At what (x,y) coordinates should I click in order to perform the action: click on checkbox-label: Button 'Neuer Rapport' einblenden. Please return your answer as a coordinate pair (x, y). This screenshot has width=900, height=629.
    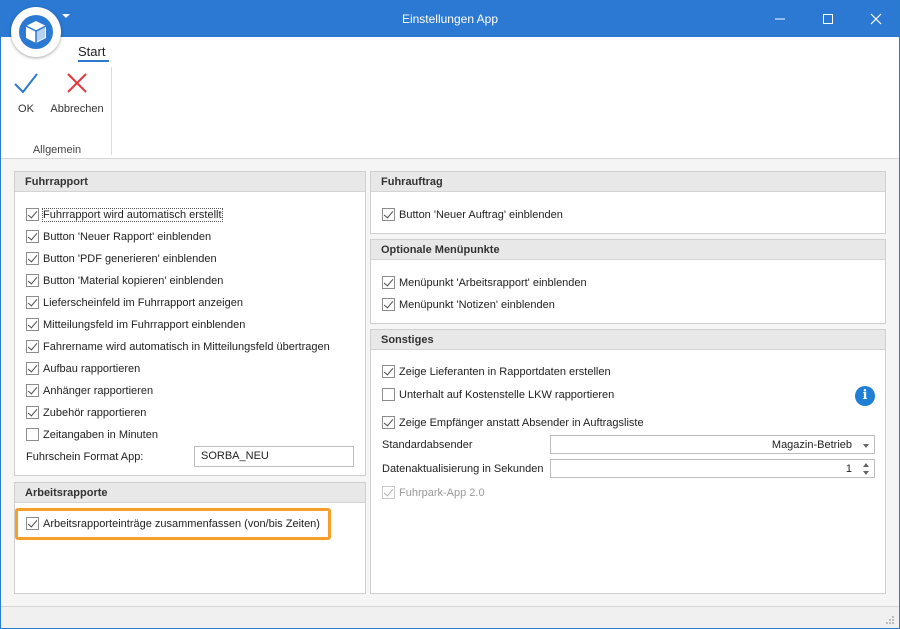
    Looking at the image, I should click on (127, 236).